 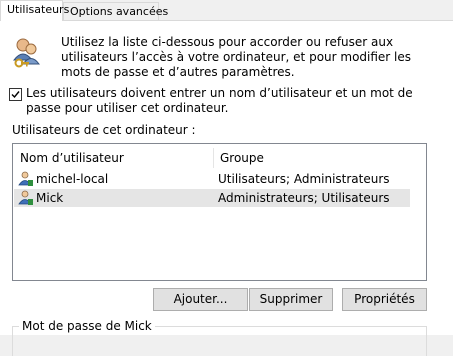 What do you see at coordinates (104, 130) in the screenshot?
I see `users-section-label: Utilisateurs de cet ordinateur :` at bounding box center [104, 130].